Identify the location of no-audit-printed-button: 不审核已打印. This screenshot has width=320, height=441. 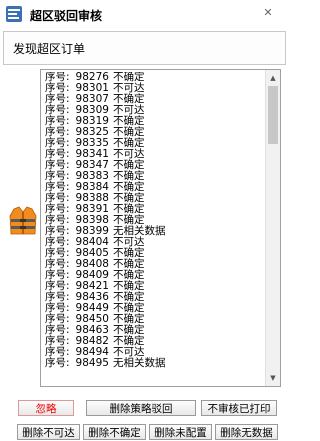
(239, 408).